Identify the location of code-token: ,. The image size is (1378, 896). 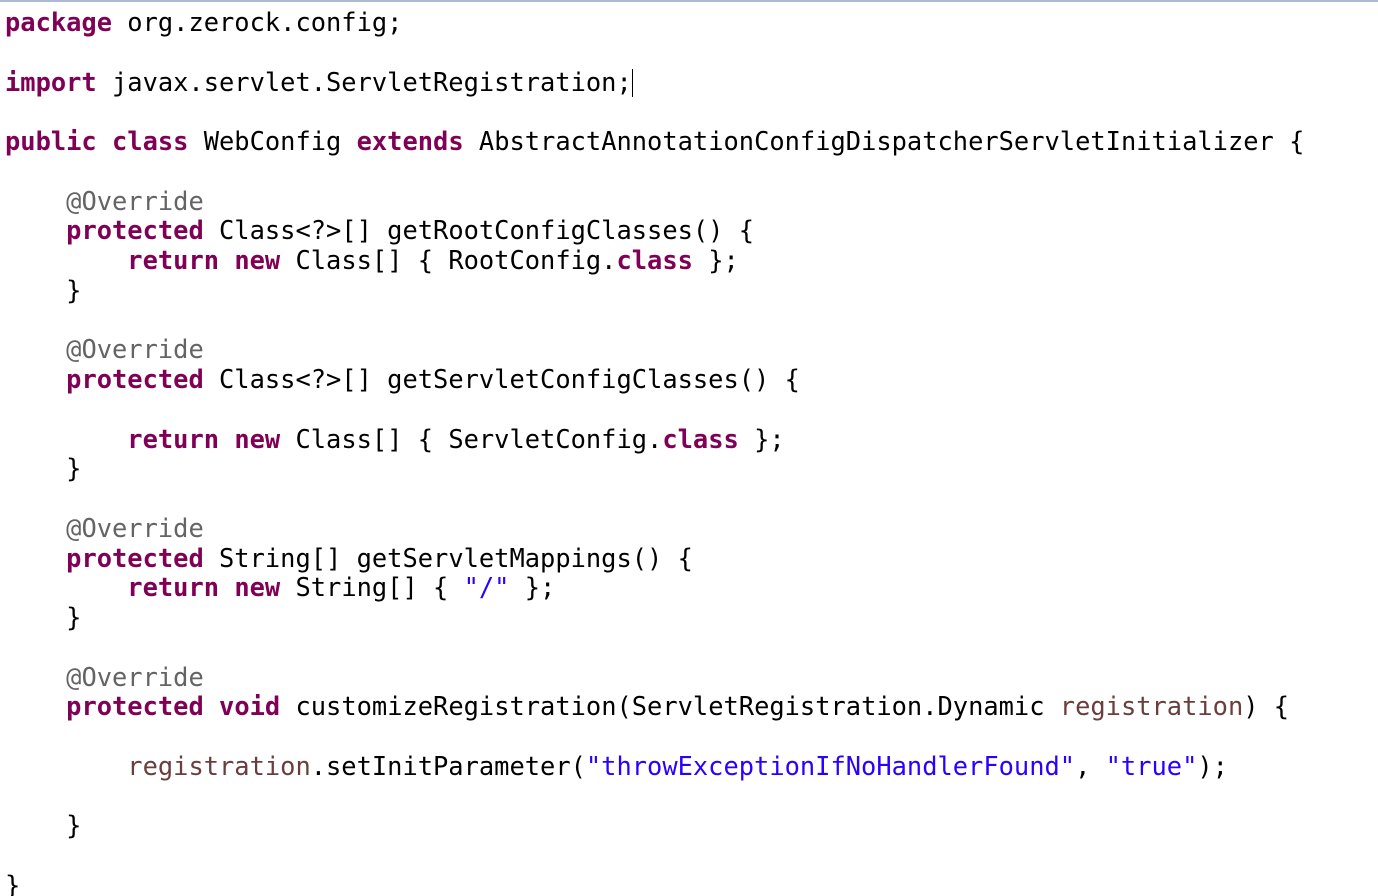
(1090, 765).